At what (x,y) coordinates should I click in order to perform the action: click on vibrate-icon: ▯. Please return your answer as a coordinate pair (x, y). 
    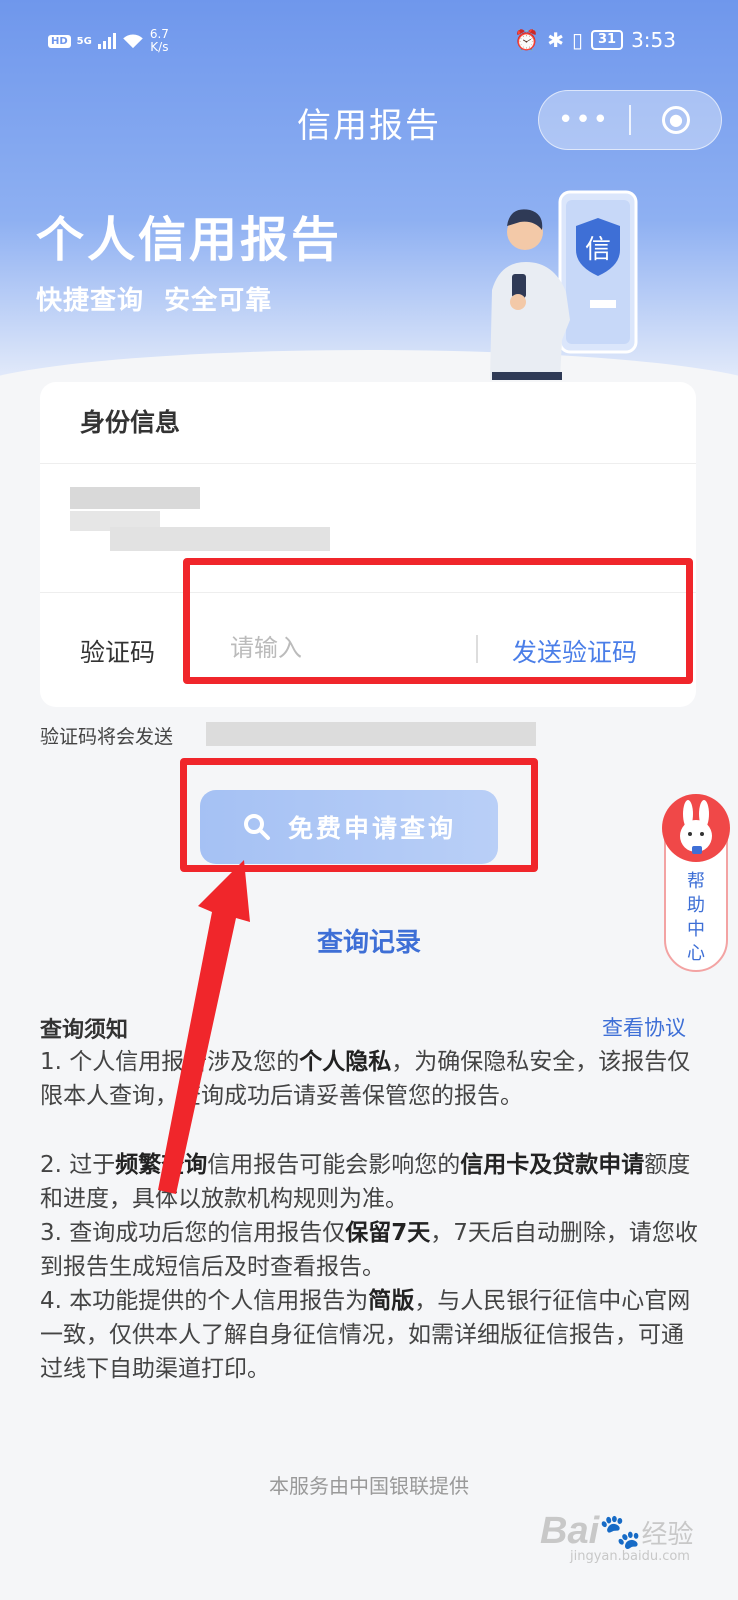
    Looking at the image, I should click on (577, 40).